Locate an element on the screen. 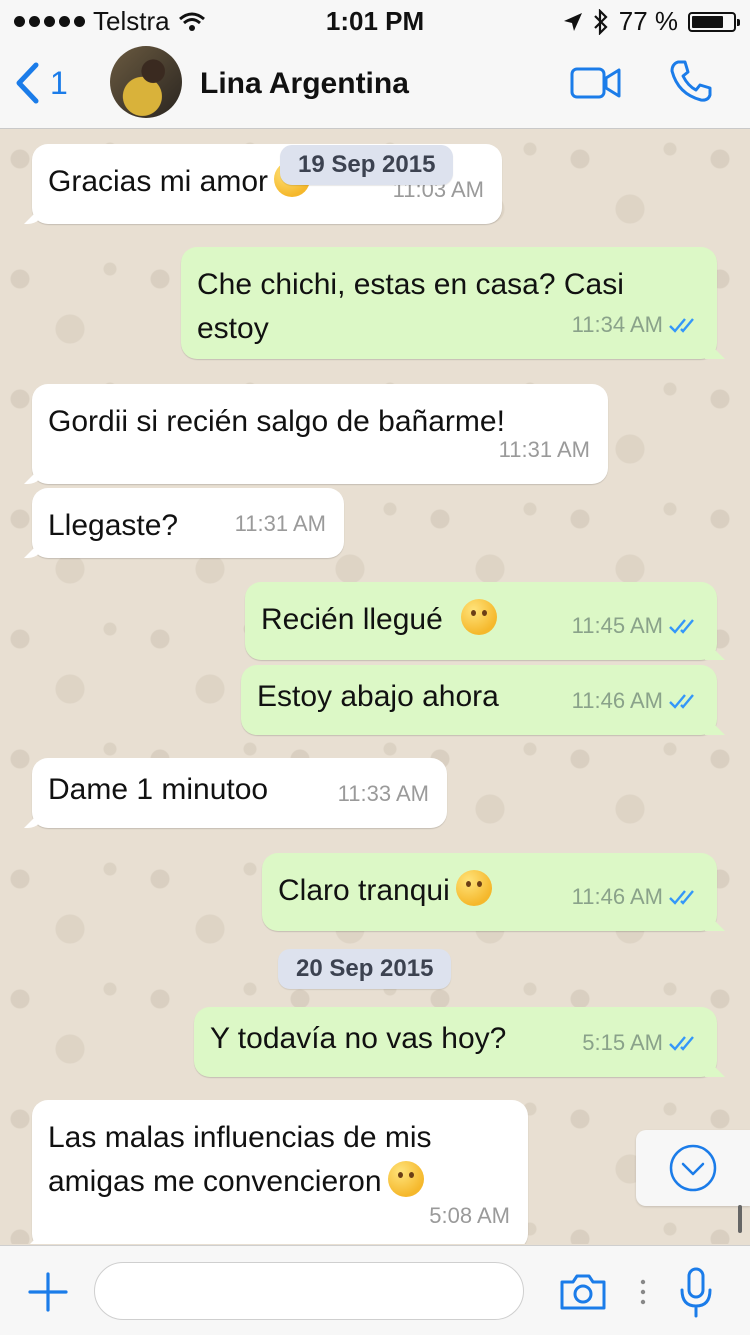 Image resolution: width=750 pixels, height=1335 pixels. message-meta: 5:15 AM is located at coordinates (640, 1043).